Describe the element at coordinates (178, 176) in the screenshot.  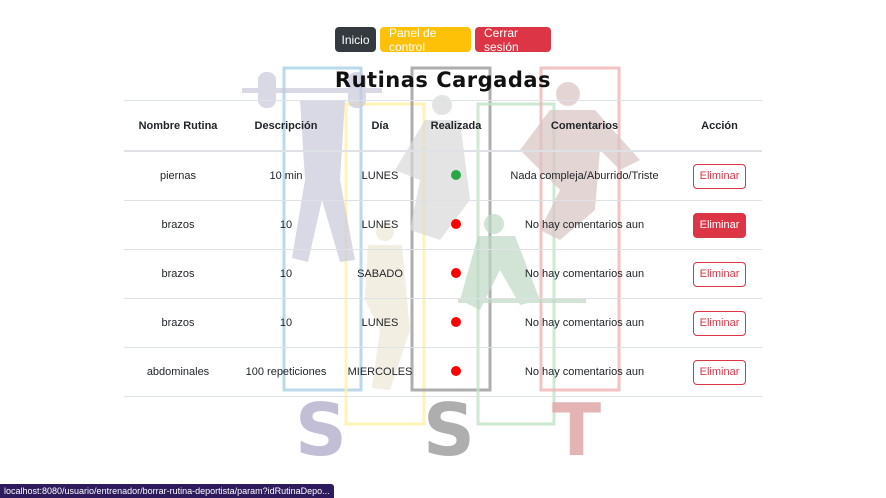
I see `cell-nombre: piernas` at that location.